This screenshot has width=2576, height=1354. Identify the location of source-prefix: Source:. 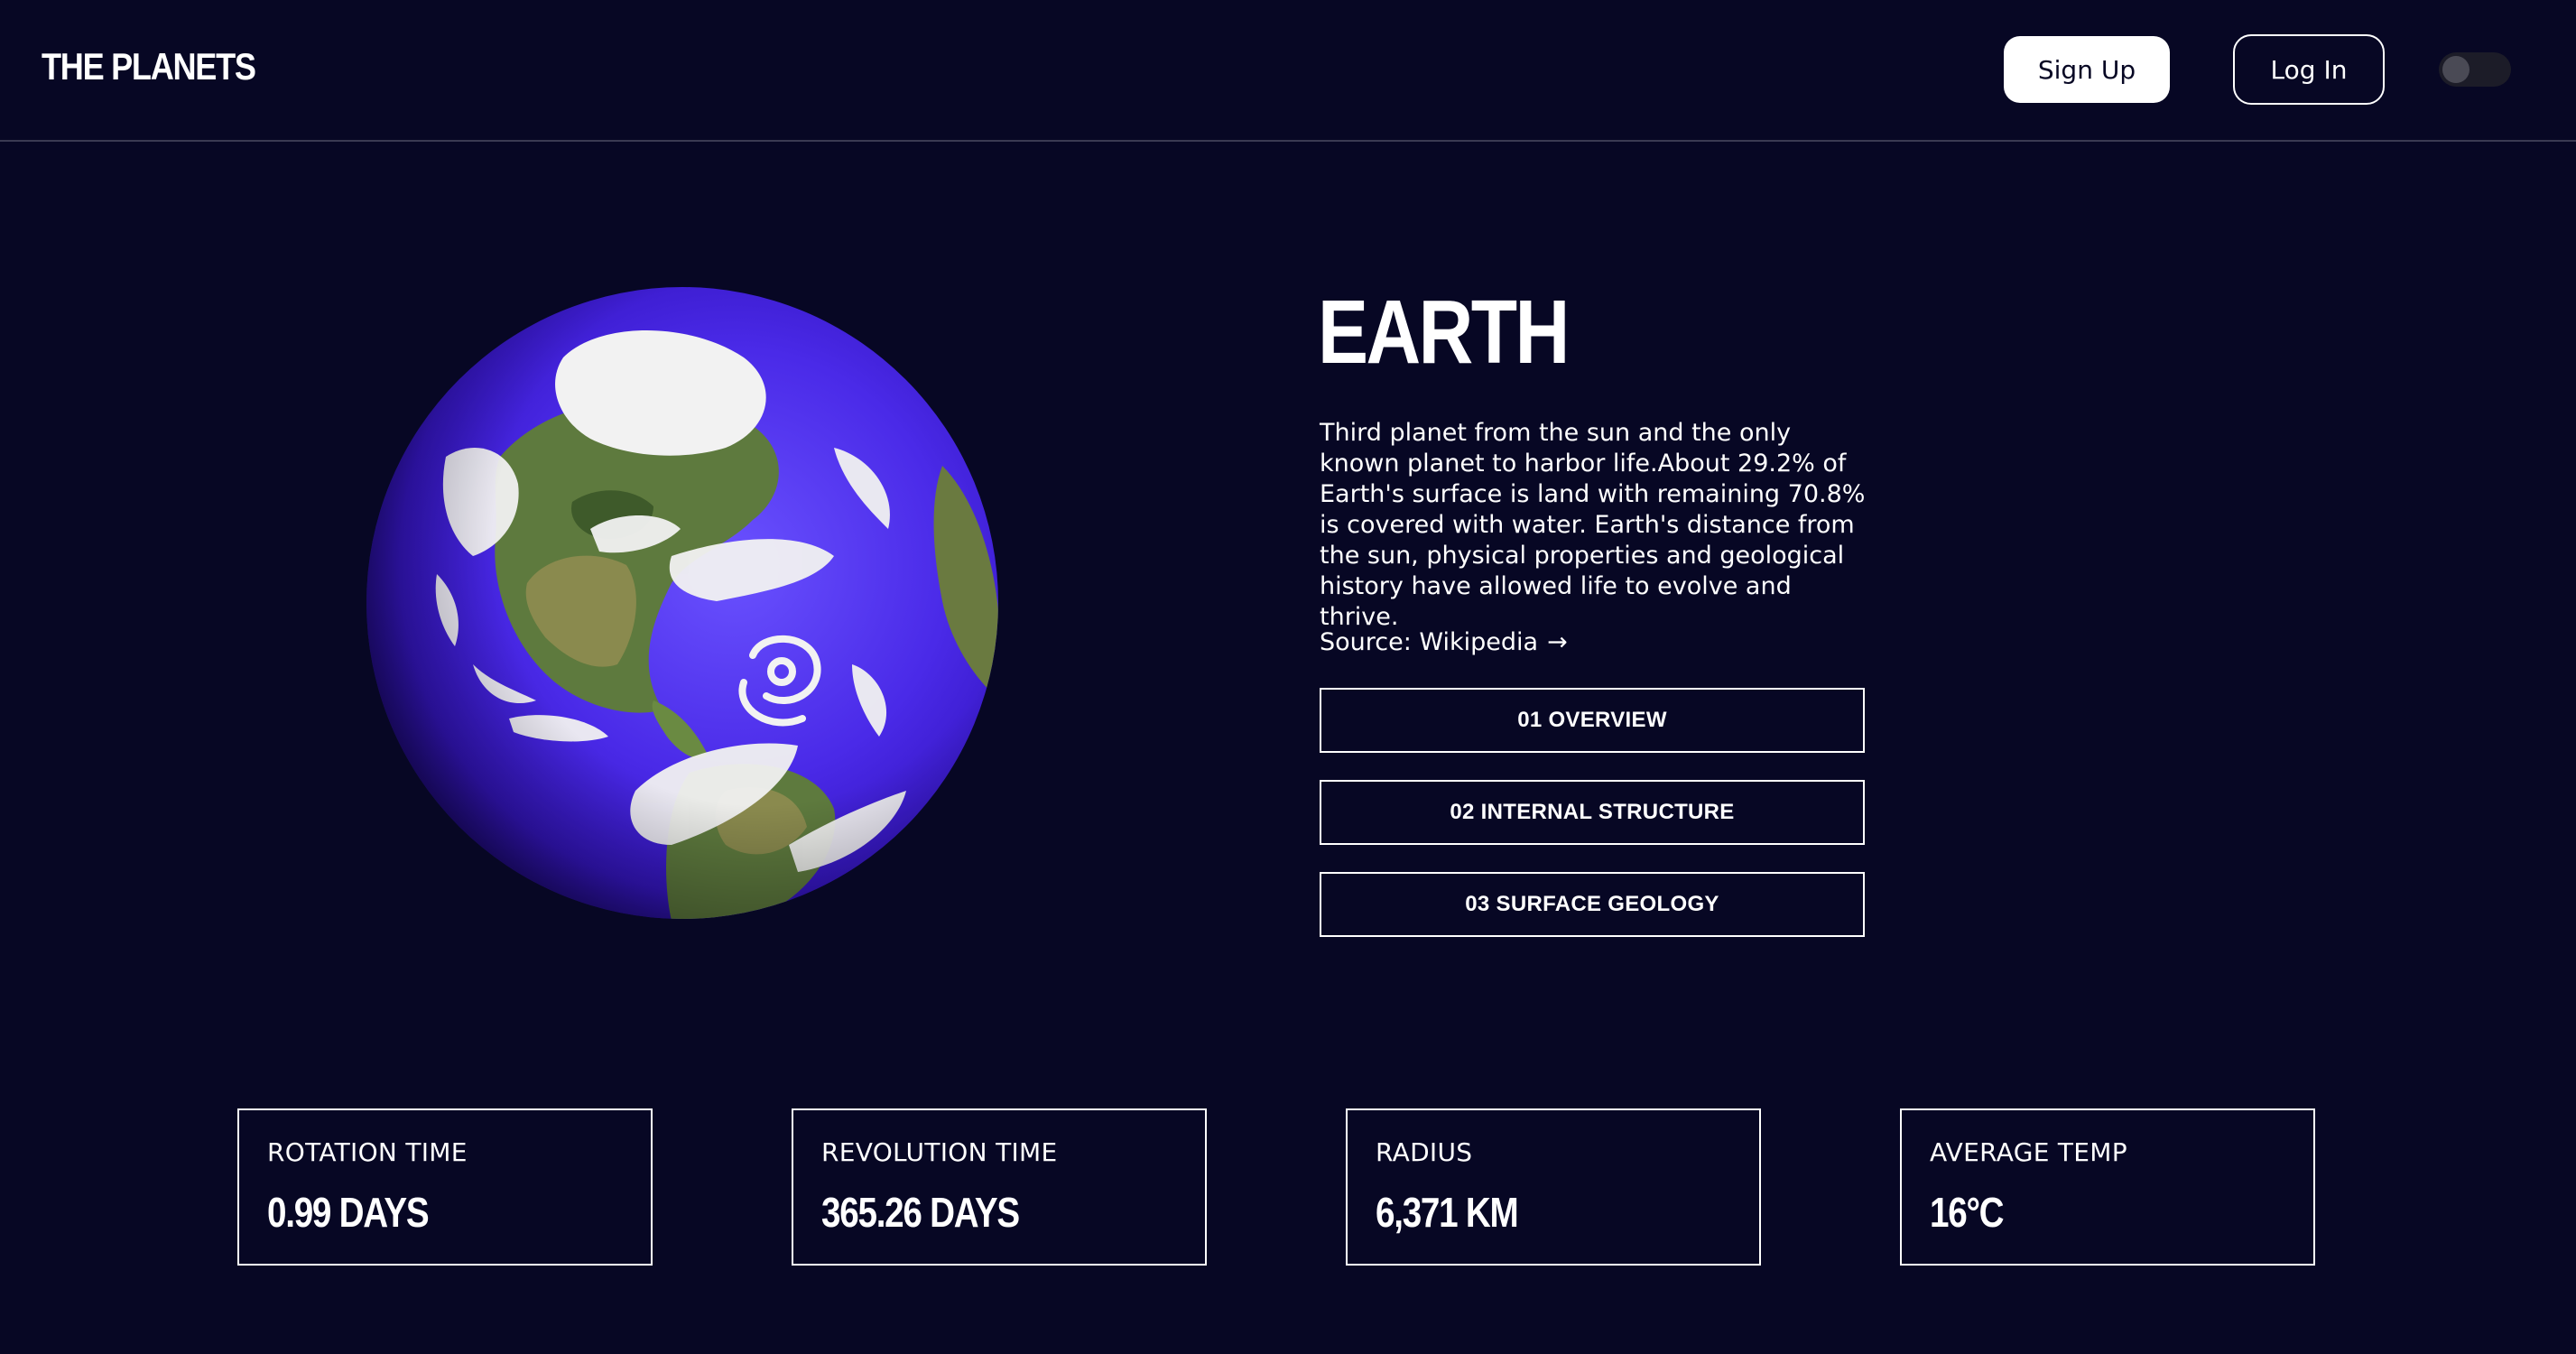
(1370, 642).